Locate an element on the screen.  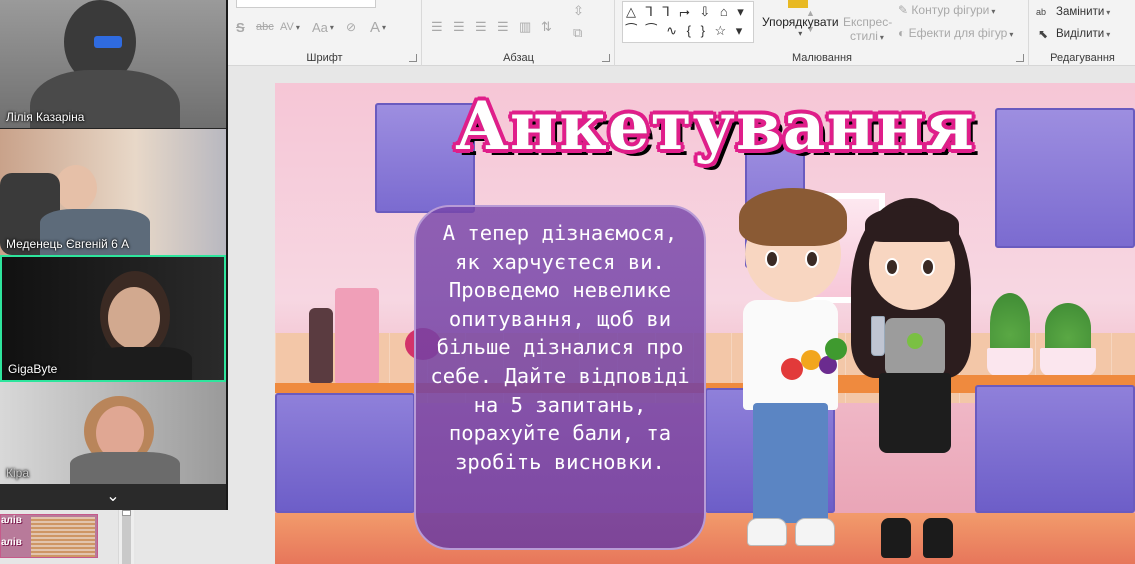
effects-icon: ◐ is located at coordinates (902, 33).